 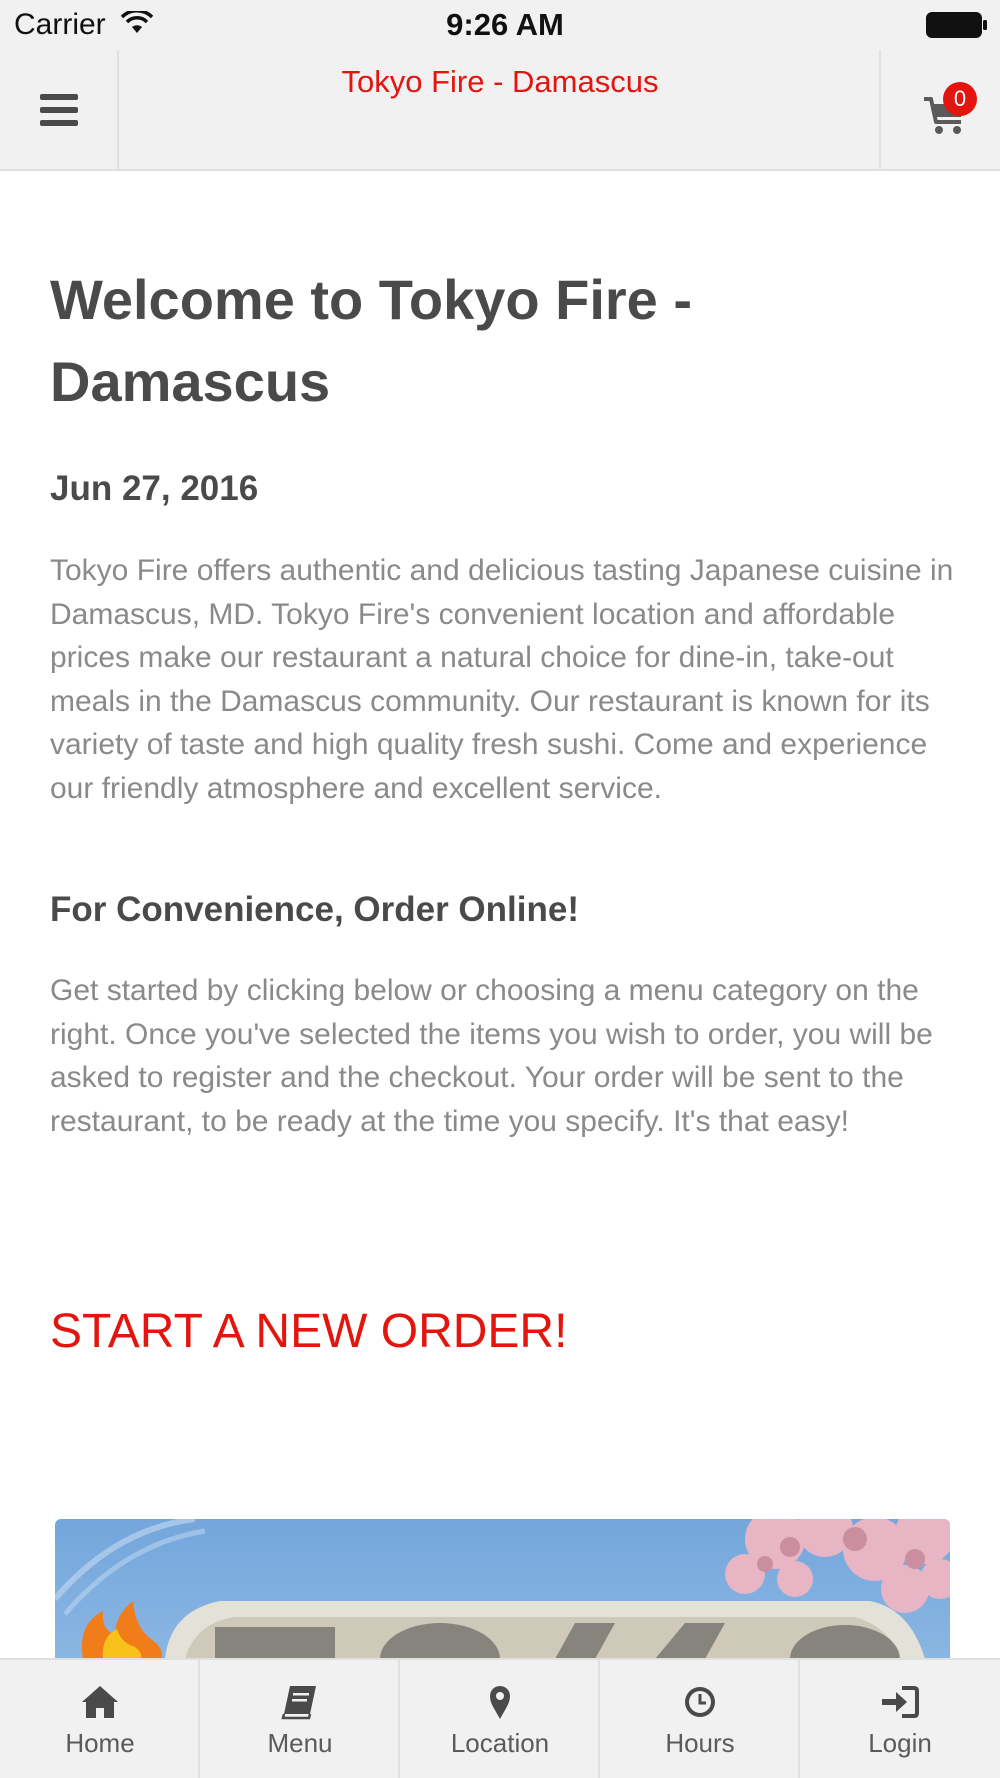 What do you see at coordinates (700, 1702) in the screenshot?
I see `clock-icon` at bounding box center [700, 1702].